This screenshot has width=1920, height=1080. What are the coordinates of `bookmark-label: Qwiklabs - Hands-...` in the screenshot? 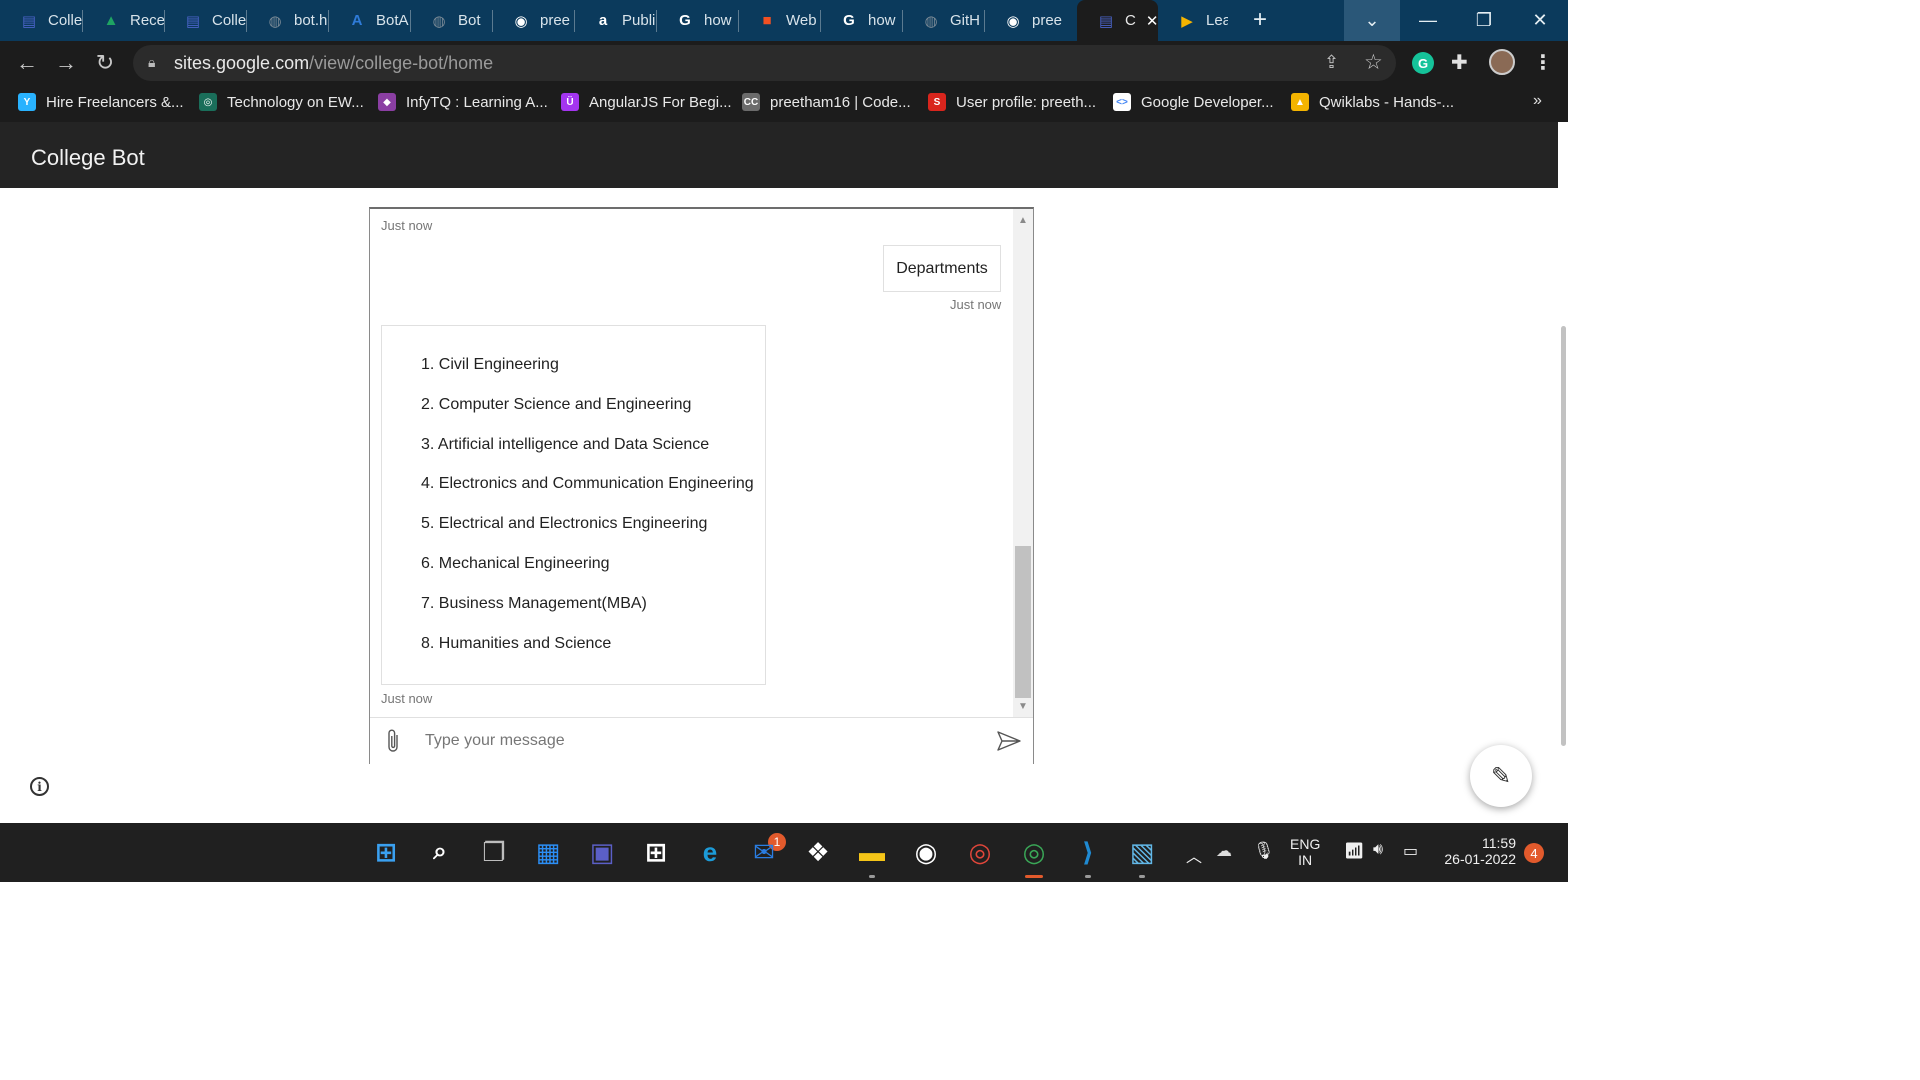 It's located at (1387, 102).